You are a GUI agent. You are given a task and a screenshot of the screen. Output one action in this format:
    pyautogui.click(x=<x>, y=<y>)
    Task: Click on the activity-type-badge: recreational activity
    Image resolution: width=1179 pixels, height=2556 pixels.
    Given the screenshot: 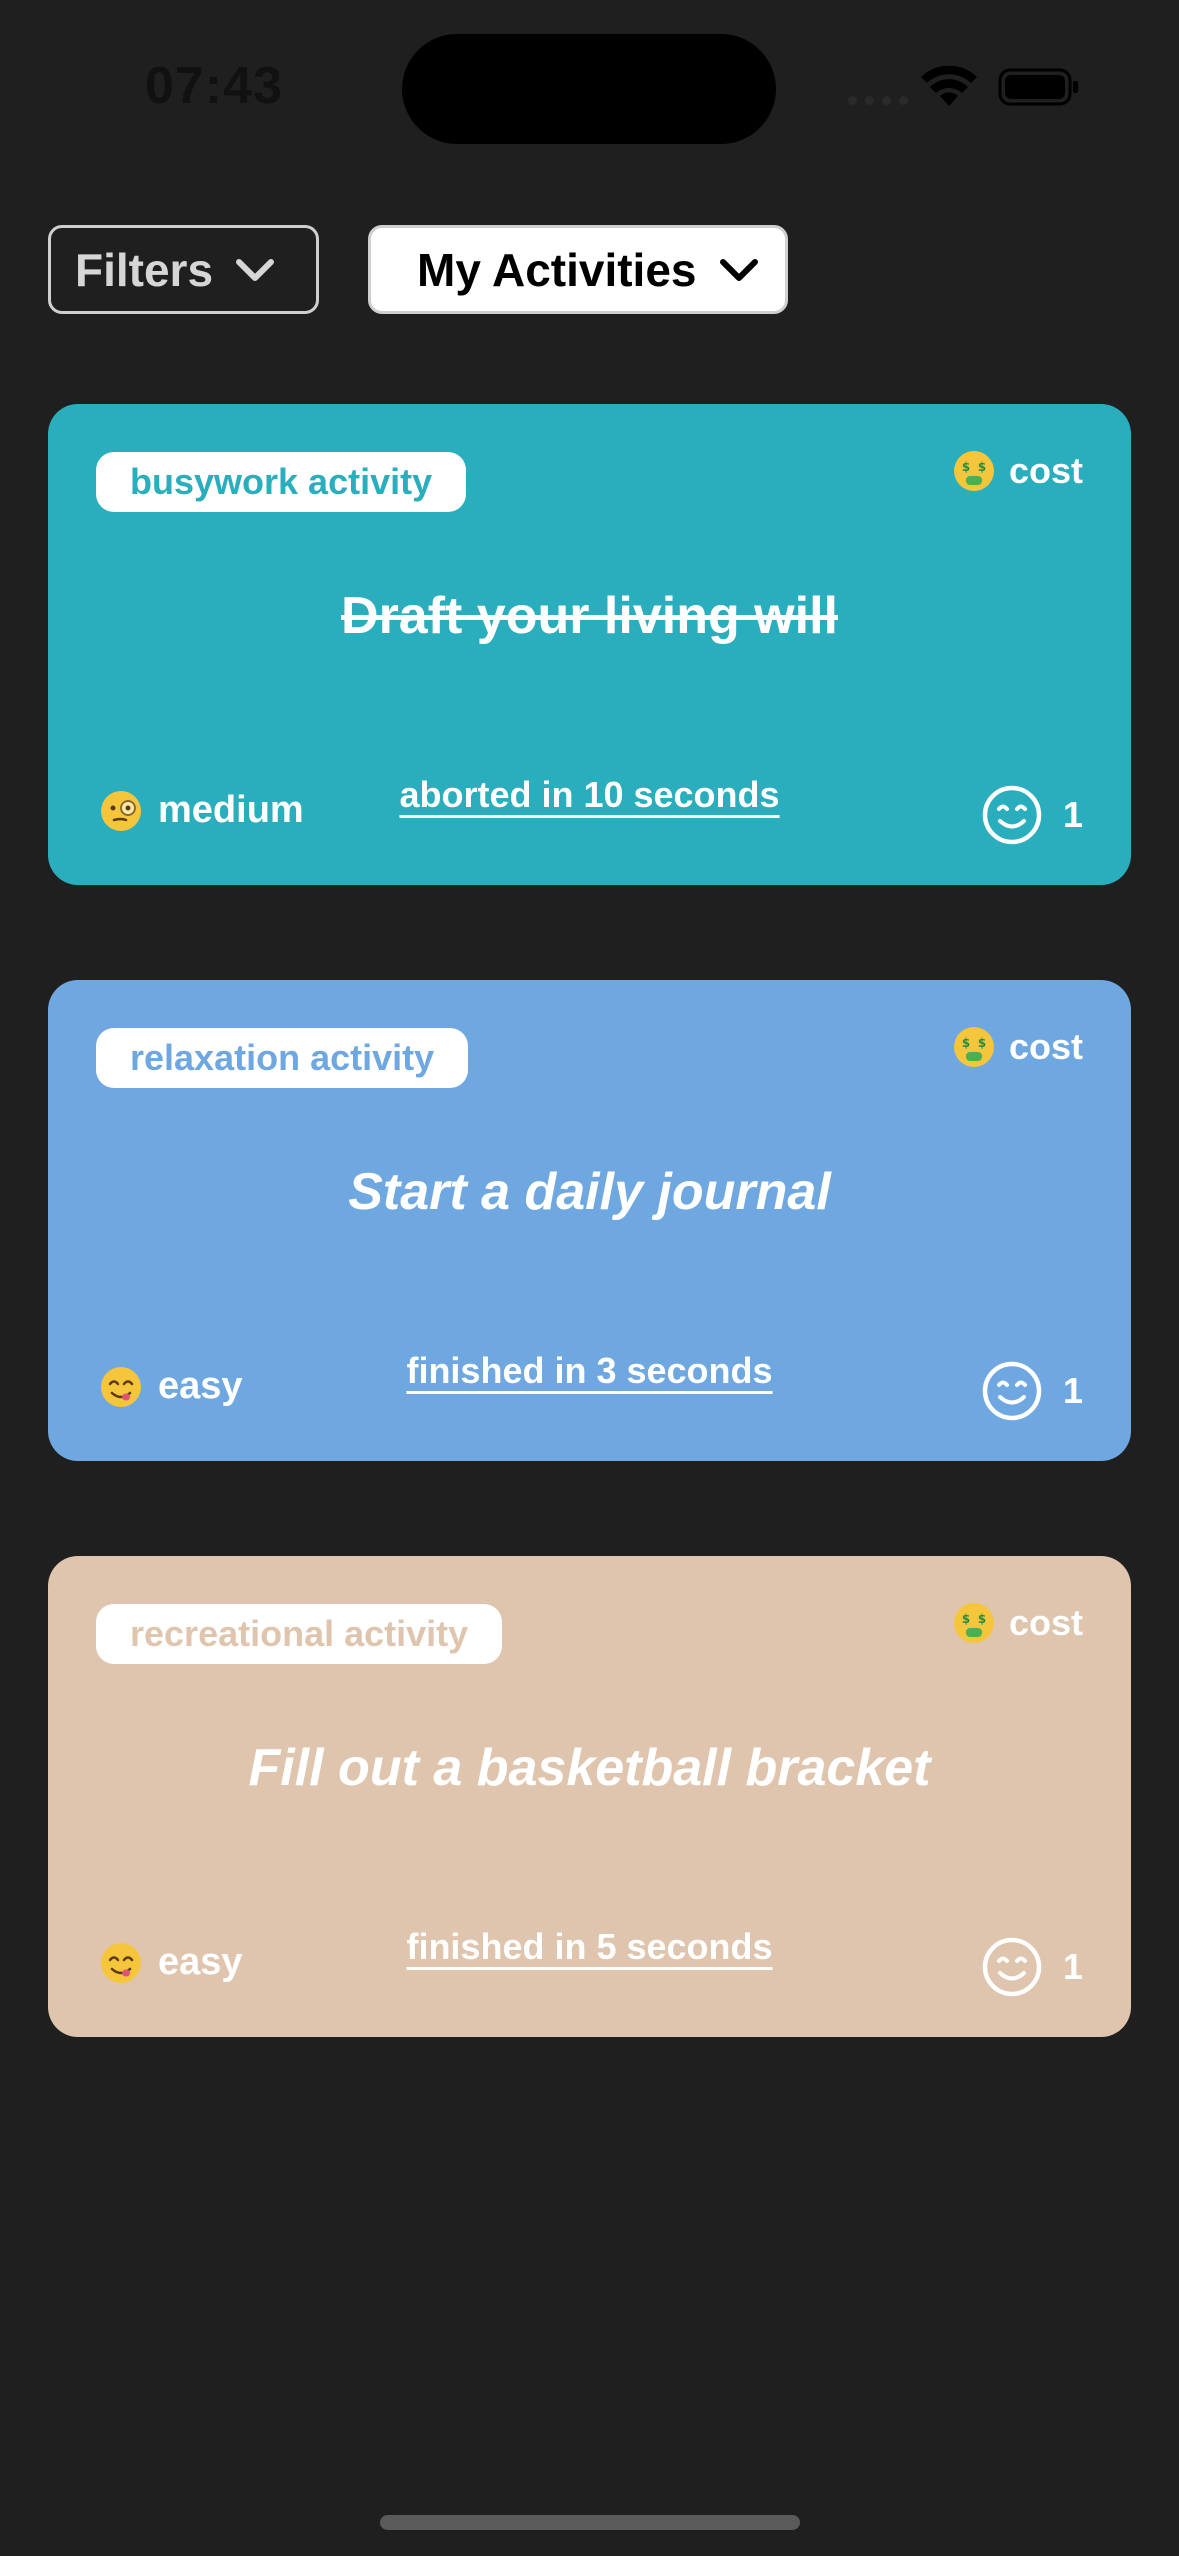 What is the action you would take?
    pyautogui.click(x=299, y=1634)
    